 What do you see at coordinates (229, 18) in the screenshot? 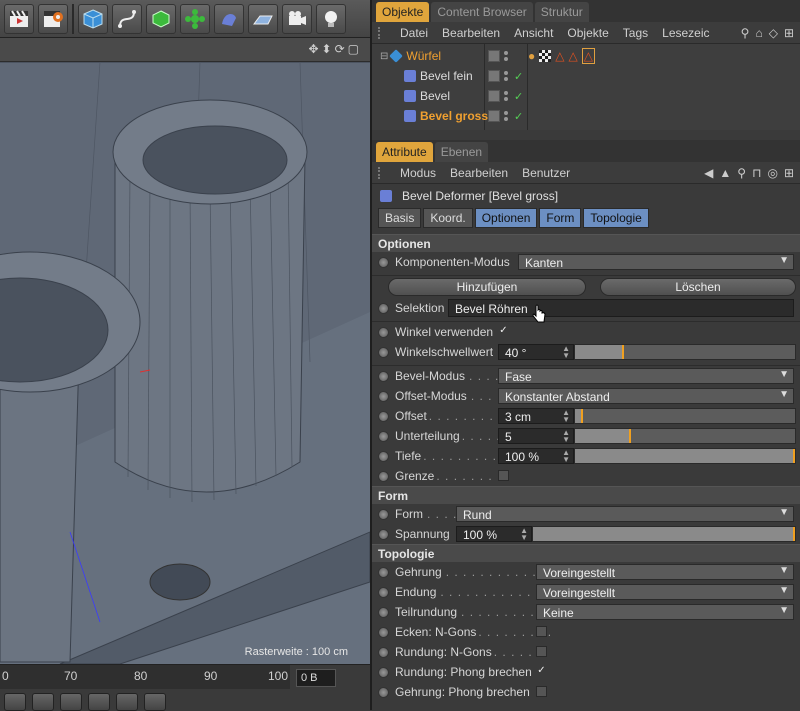
I see `deformer-icon` at bounding box center [229, 18].